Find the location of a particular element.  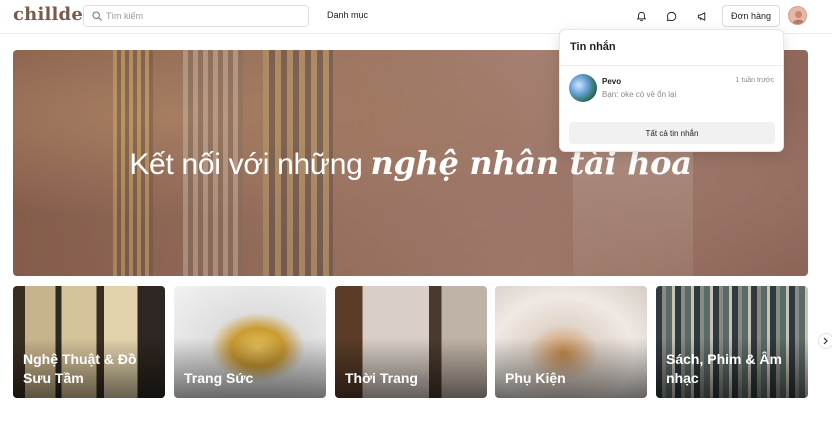

message-time: 1 tuần trước is located at coordinates (754, 80).